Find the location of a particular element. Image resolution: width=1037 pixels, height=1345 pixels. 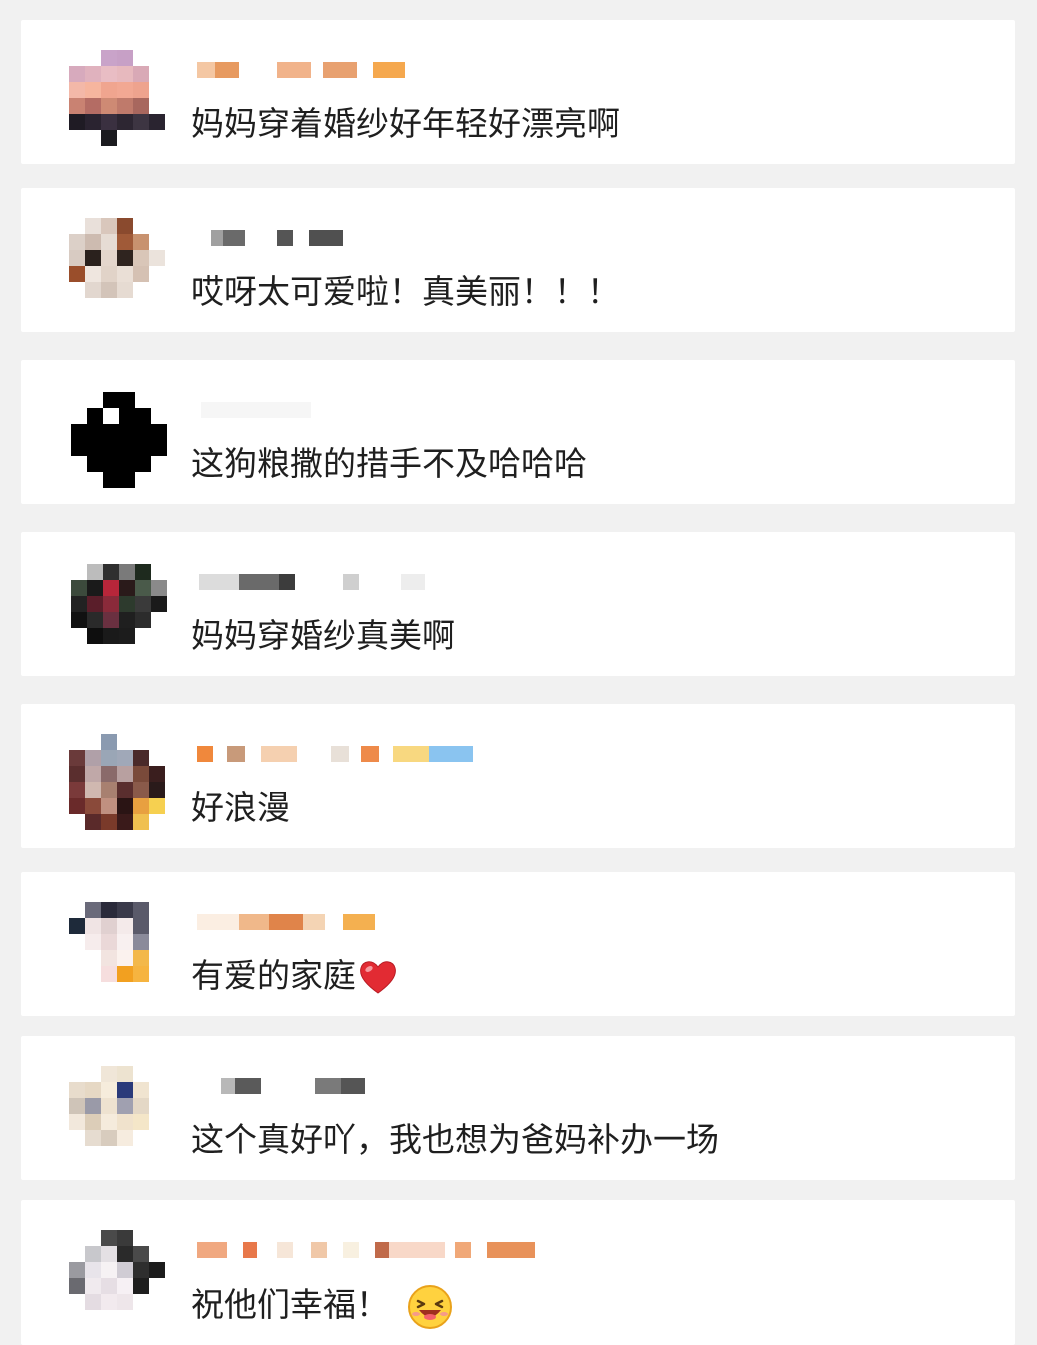

comment-card: 有爱的家庭 is located at coordinates (518, 944).